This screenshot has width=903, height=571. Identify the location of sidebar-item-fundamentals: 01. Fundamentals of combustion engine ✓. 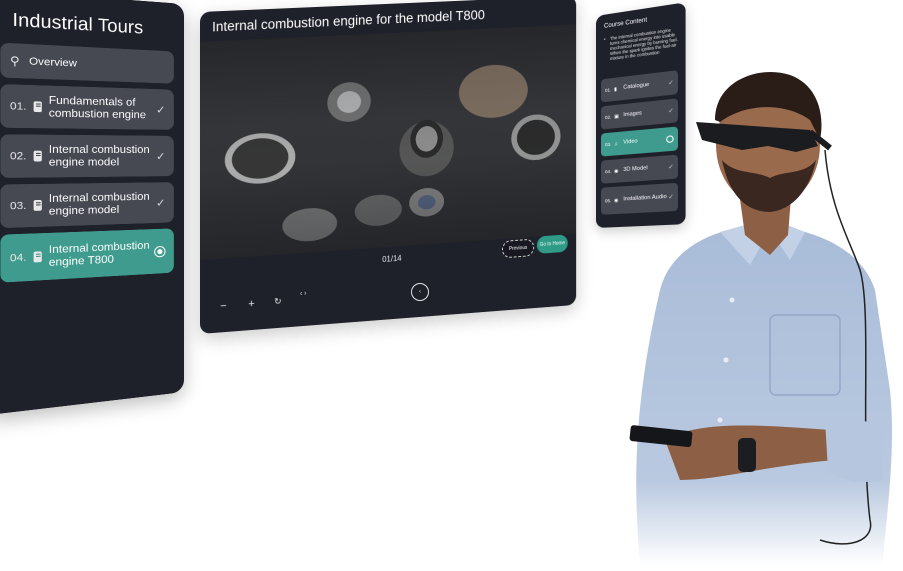
(87, 107).